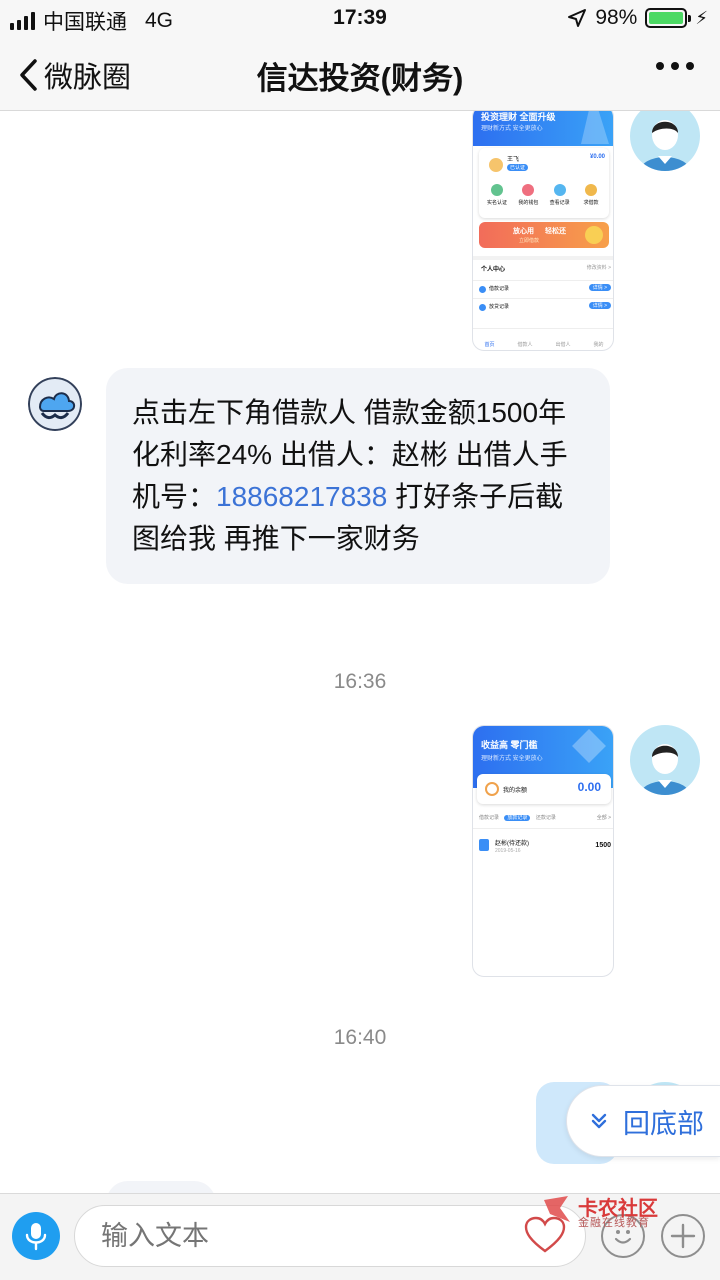  Describe the element at coordinates (591, 195) in the screenshot. I see `grid-item: 求借款` at that location.